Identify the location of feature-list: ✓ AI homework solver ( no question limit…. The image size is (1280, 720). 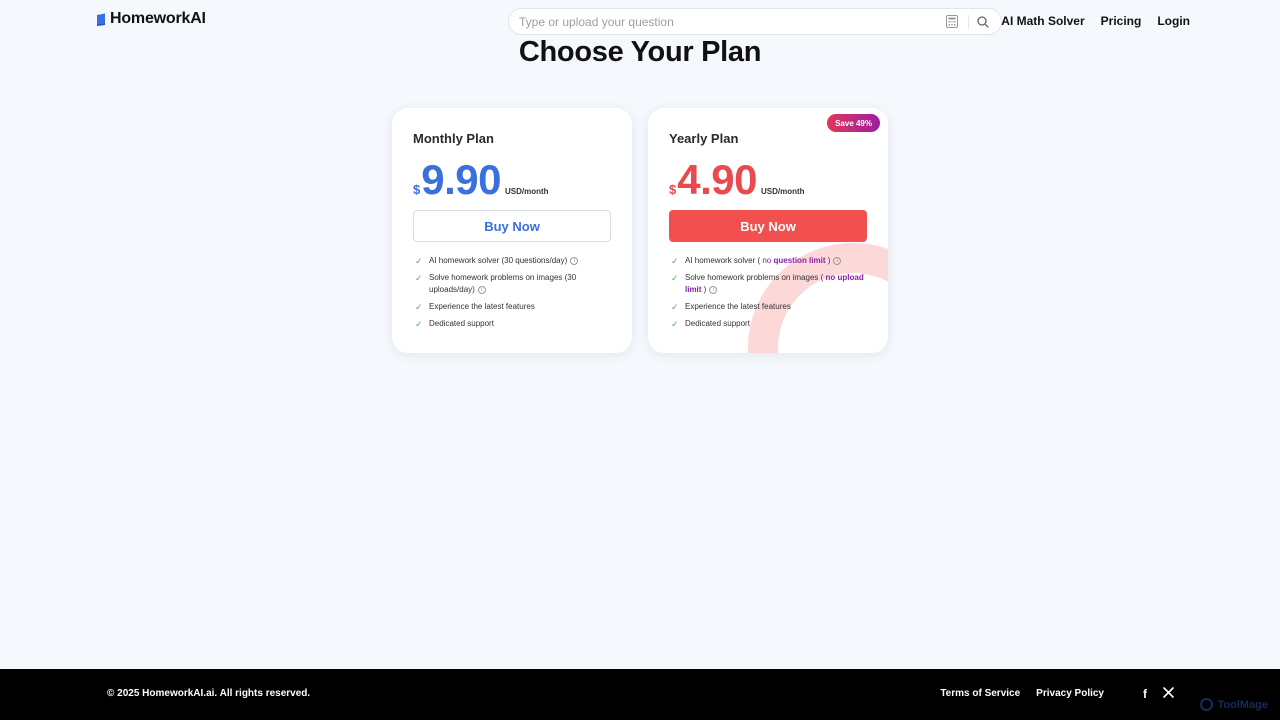
(771, 295).